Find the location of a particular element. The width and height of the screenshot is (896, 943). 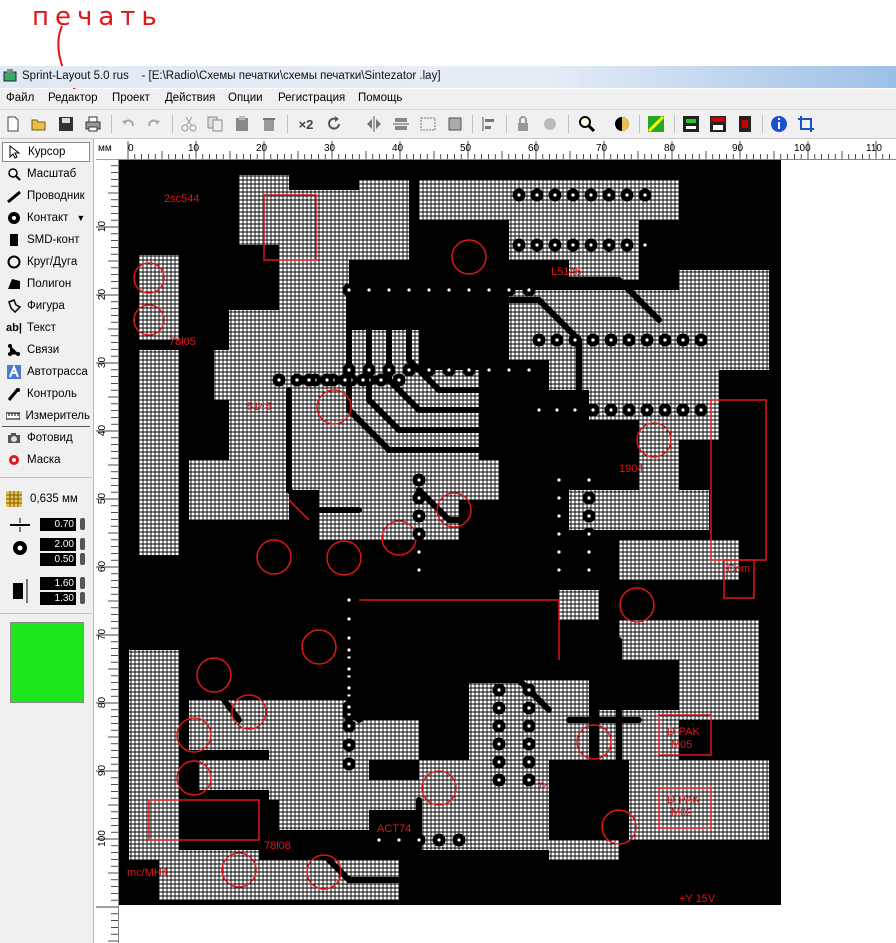

tool-label: SMD-конт is located at coordinates (53, 240).